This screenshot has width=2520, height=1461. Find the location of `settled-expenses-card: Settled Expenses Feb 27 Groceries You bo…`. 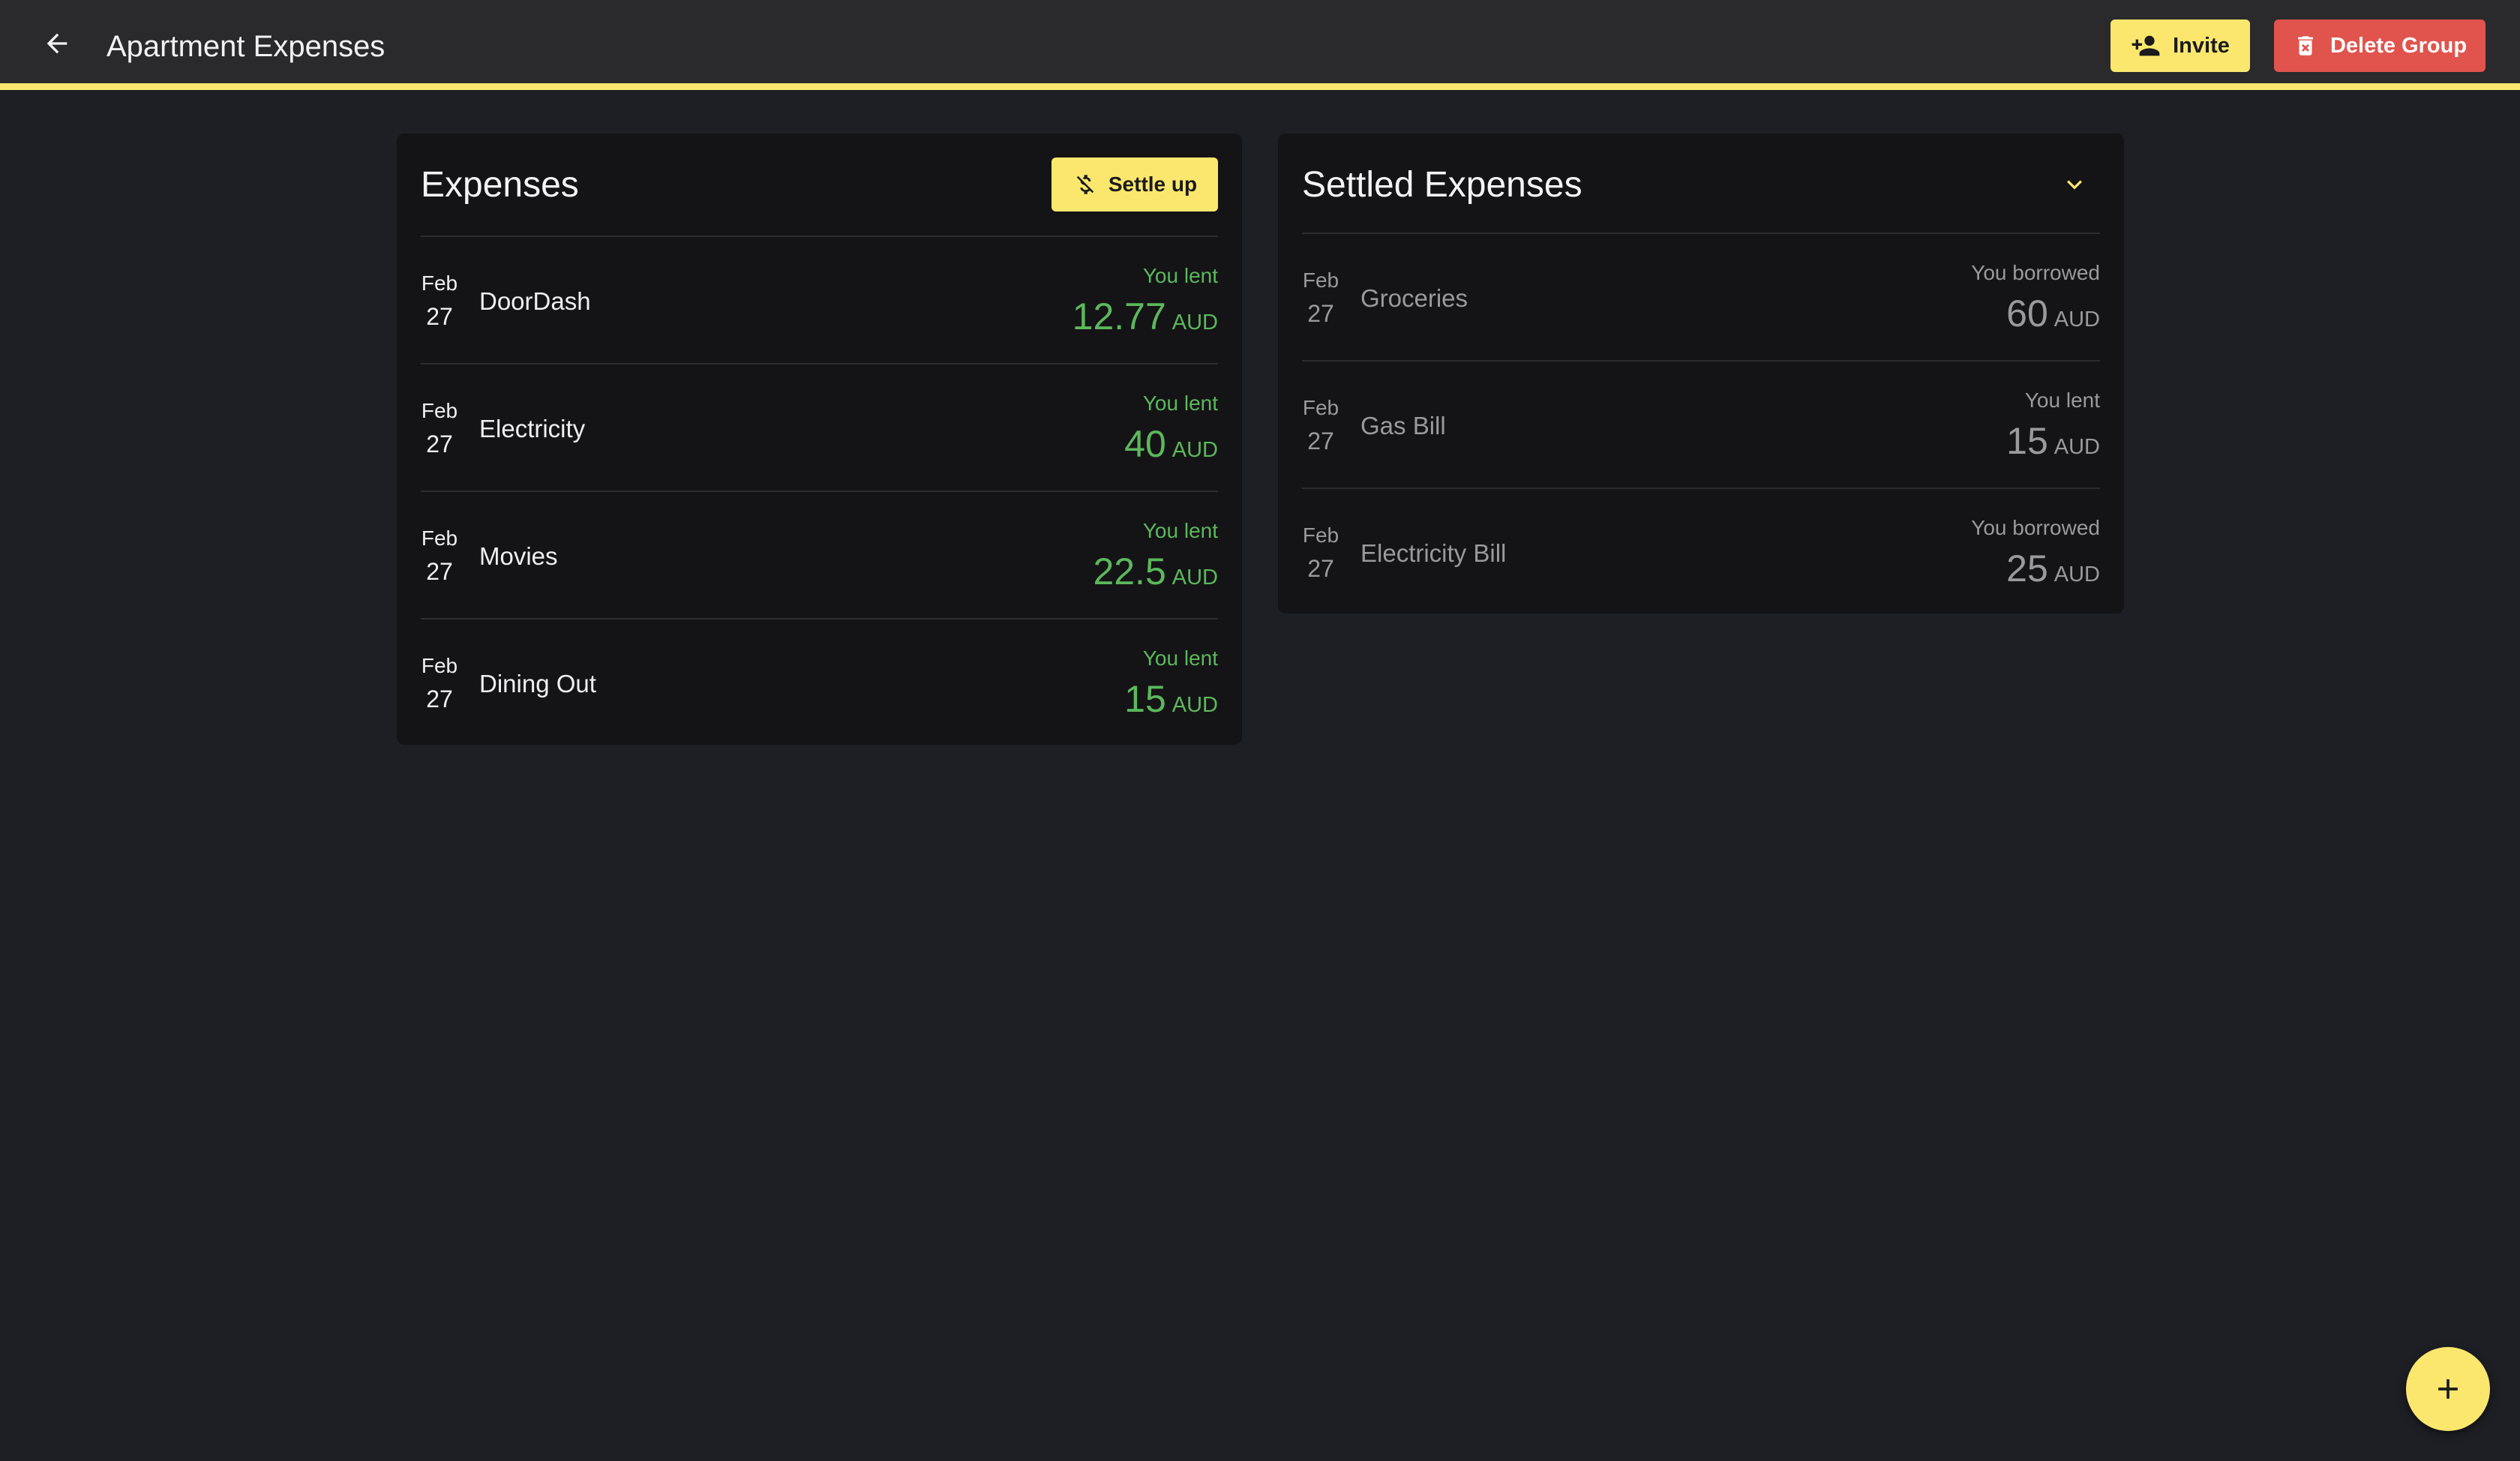

settled-expenses-card: Settled Expenses Feb 27 Groceries You bo… is located at coordinates (1701, 374).